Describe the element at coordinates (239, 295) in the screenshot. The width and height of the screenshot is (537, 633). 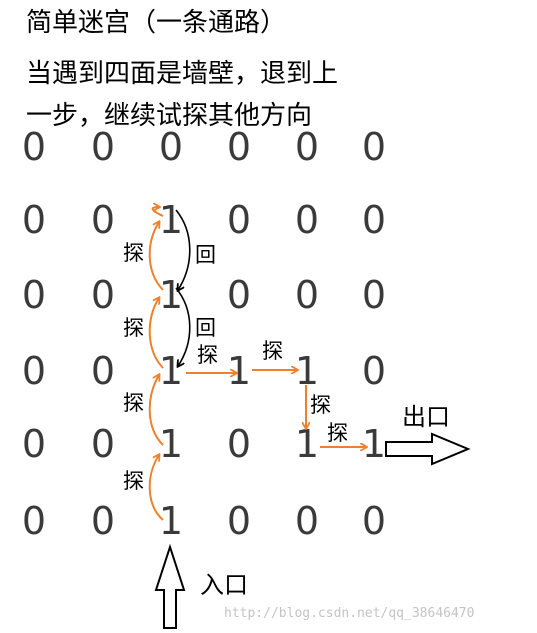
I see `maze-cell-r2-c3: 0` at that location.